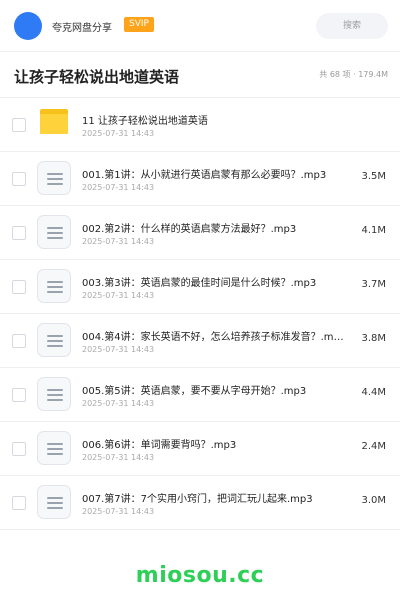 The image size is (400, 600). What do you see at coordinates (353, 74) in the screenshot?
I see `file-summary: 共 68 项 · 179.4M` at bounding box center [353, 74].